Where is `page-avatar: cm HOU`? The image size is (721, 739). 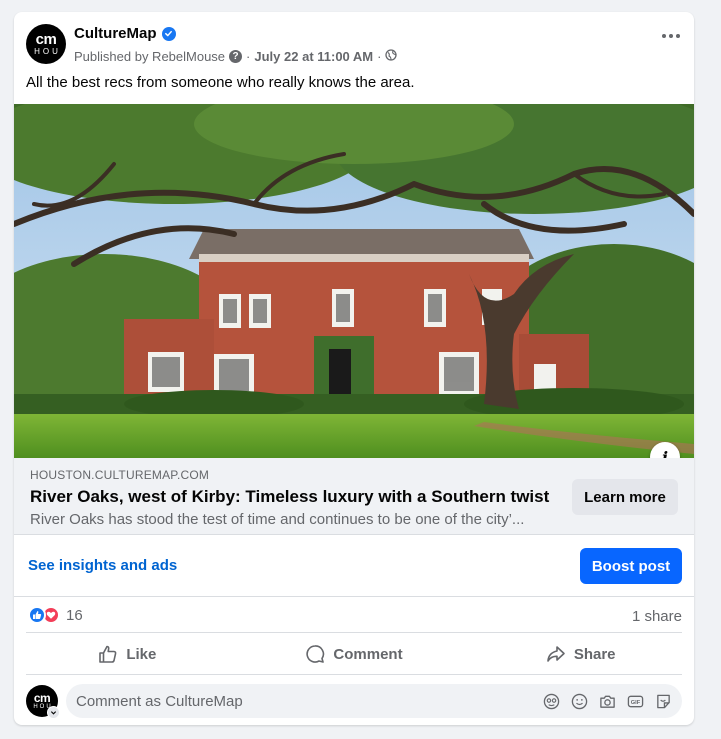
page-avatar: cm HOU is located at coordinates (46, 44).